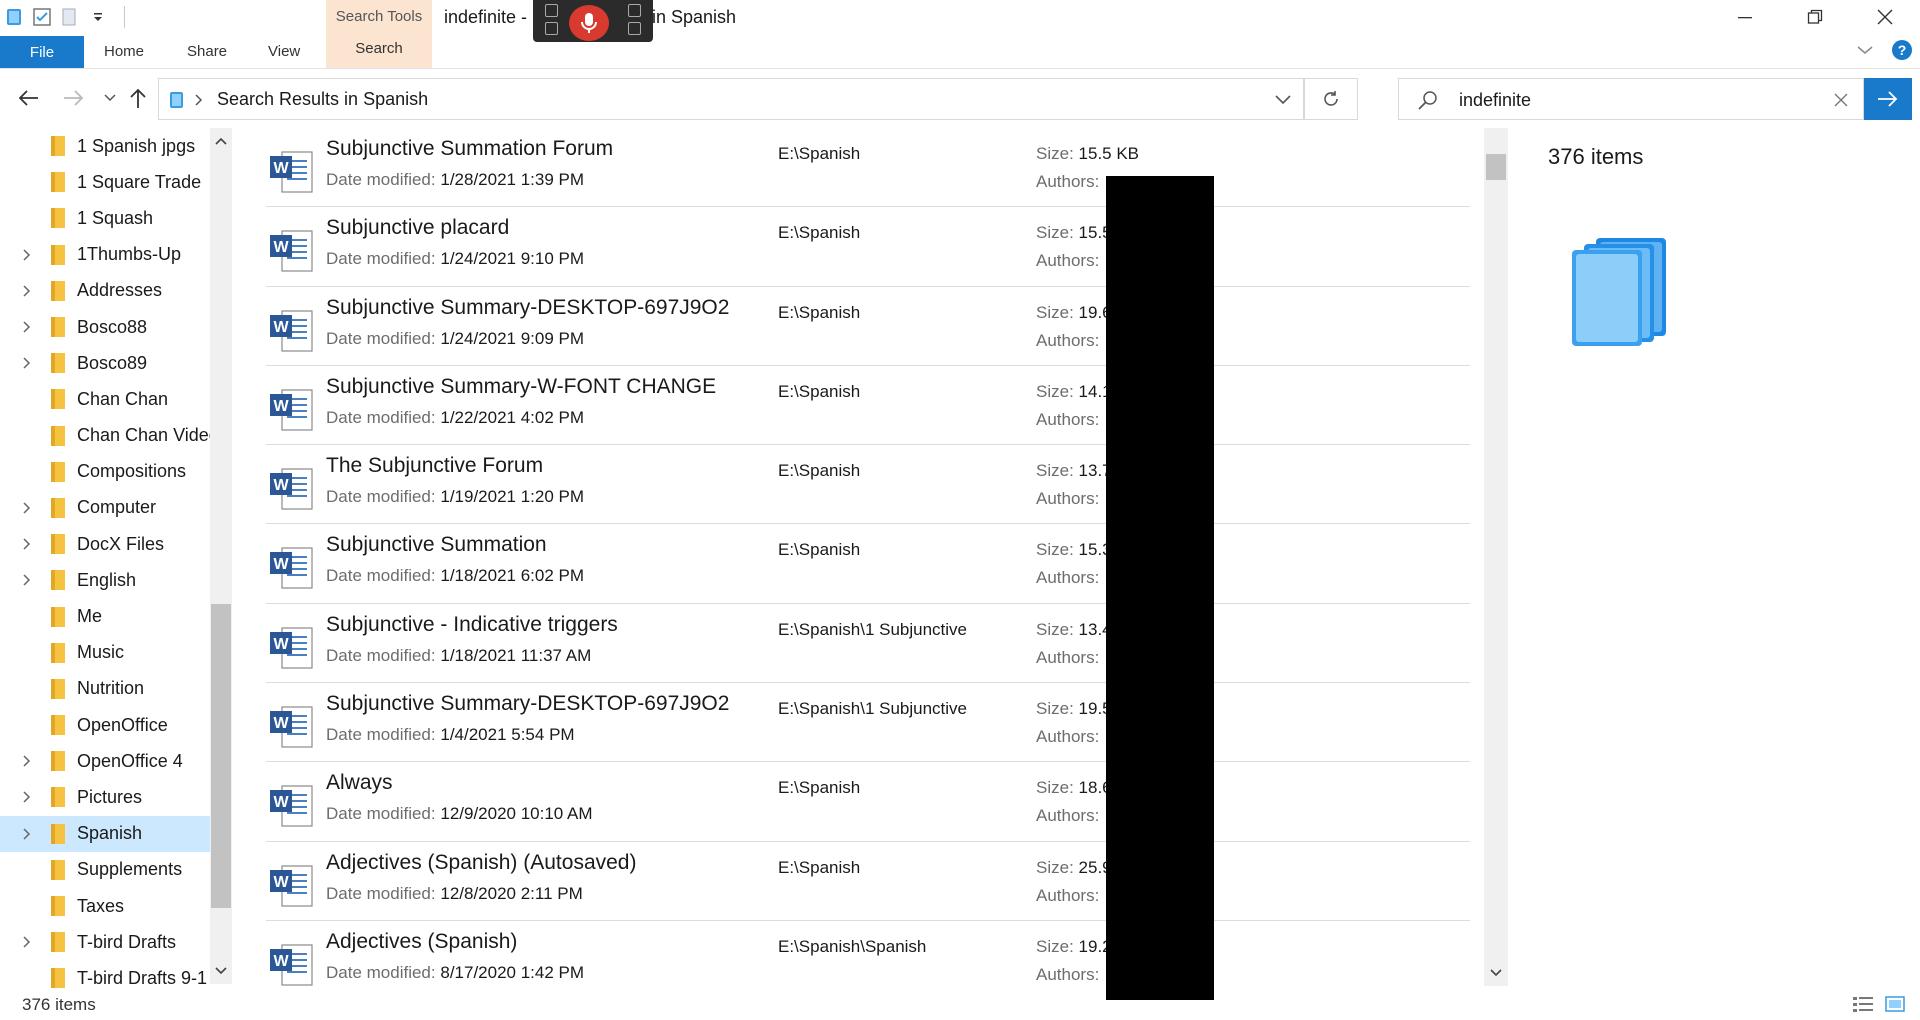 The height and width of the screenshot is (1020, 1920). I want to click on result-title: Subjunctive Summation Forum, so click(469, 149).